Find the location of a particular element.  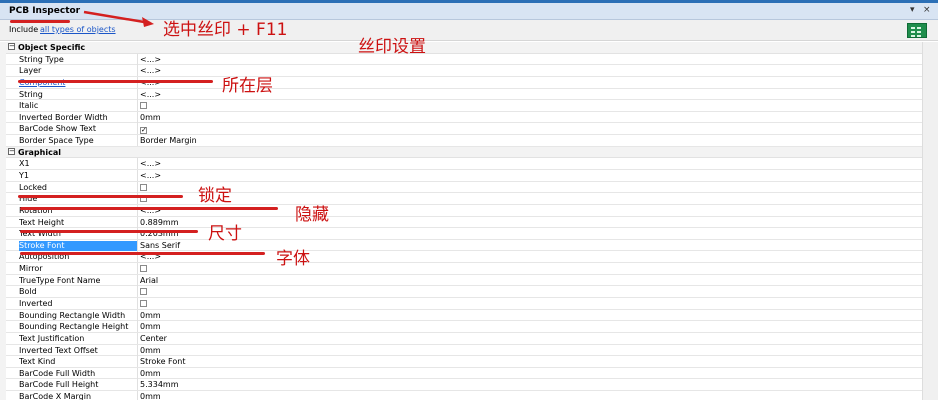

property-name: Inverted Border Width is located at coordinates (63, 117).